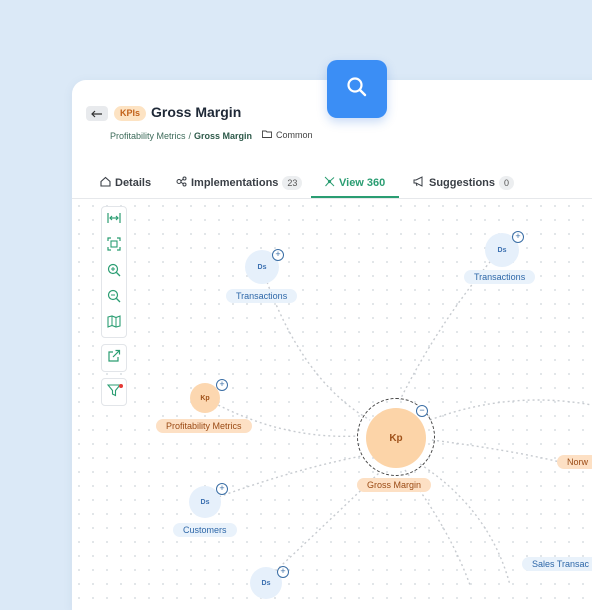  I want to click on graph-toolbar, so click(114, 309).